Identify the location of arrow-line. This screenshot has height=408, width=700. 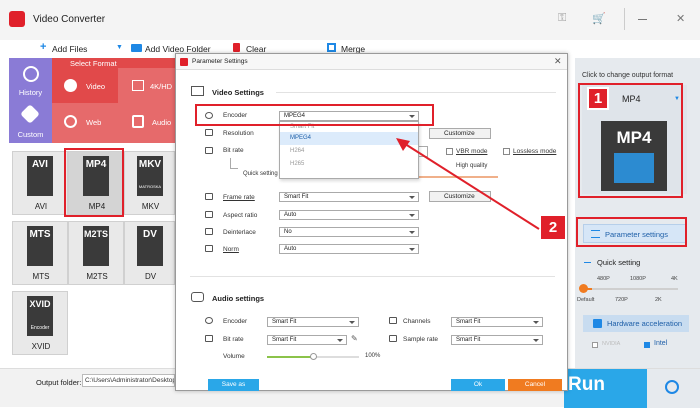
(470, 185).